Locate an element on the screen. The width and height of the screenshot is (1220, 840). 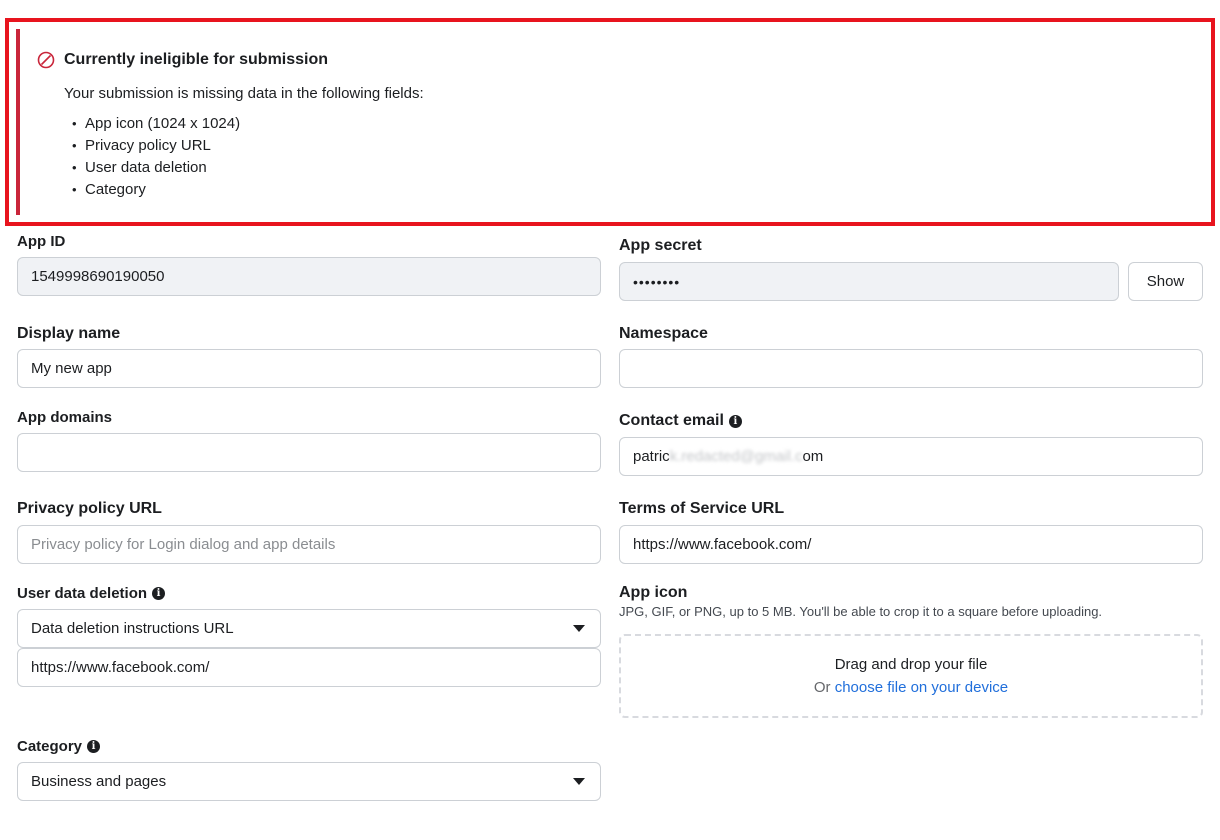
list-item: • App icon (1024 x 1024) is located at coordinates (156, 123).